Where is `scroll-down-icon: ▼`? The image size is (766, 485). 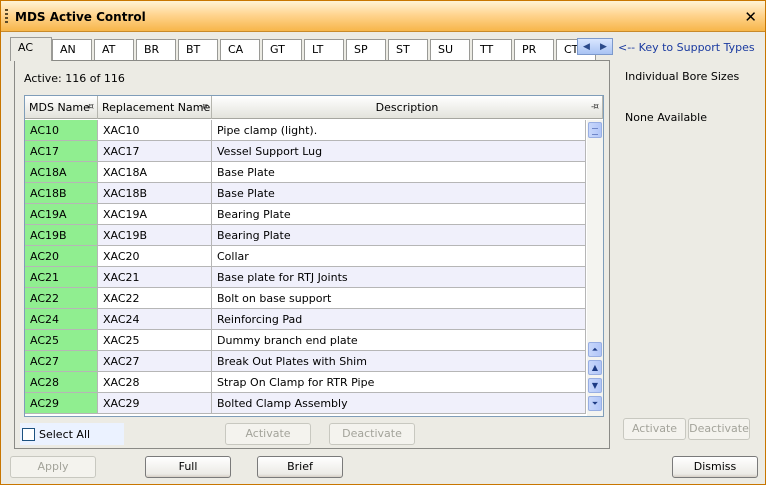 scroll-down-icon: ▼ is located at coordinates (595, 385).